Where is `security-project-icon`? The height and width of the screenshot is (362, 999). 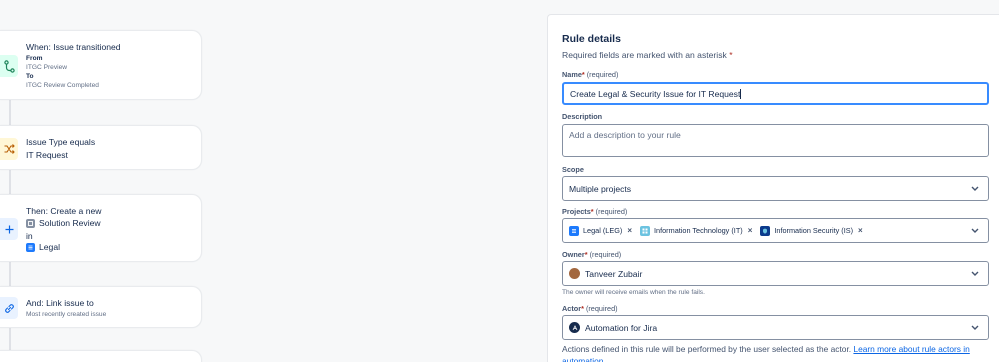
security-project-icon is located at coordinates (765, 230).